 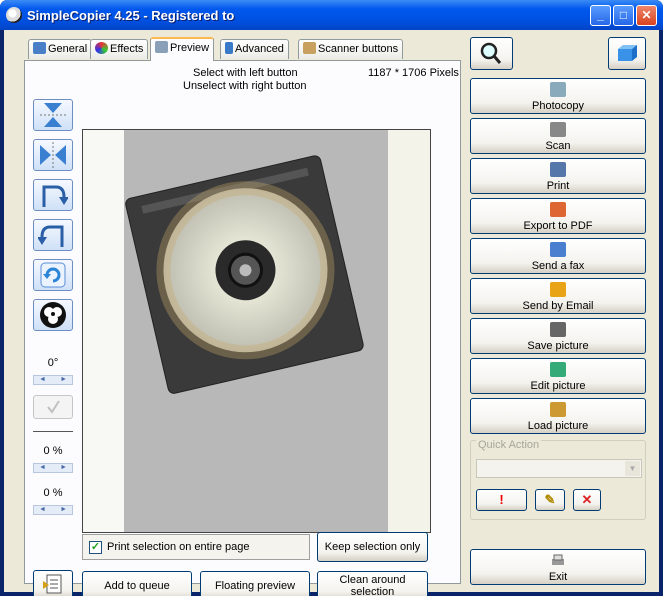 I want to click on fax-button: Send a fax, so click(x=558, y=256).